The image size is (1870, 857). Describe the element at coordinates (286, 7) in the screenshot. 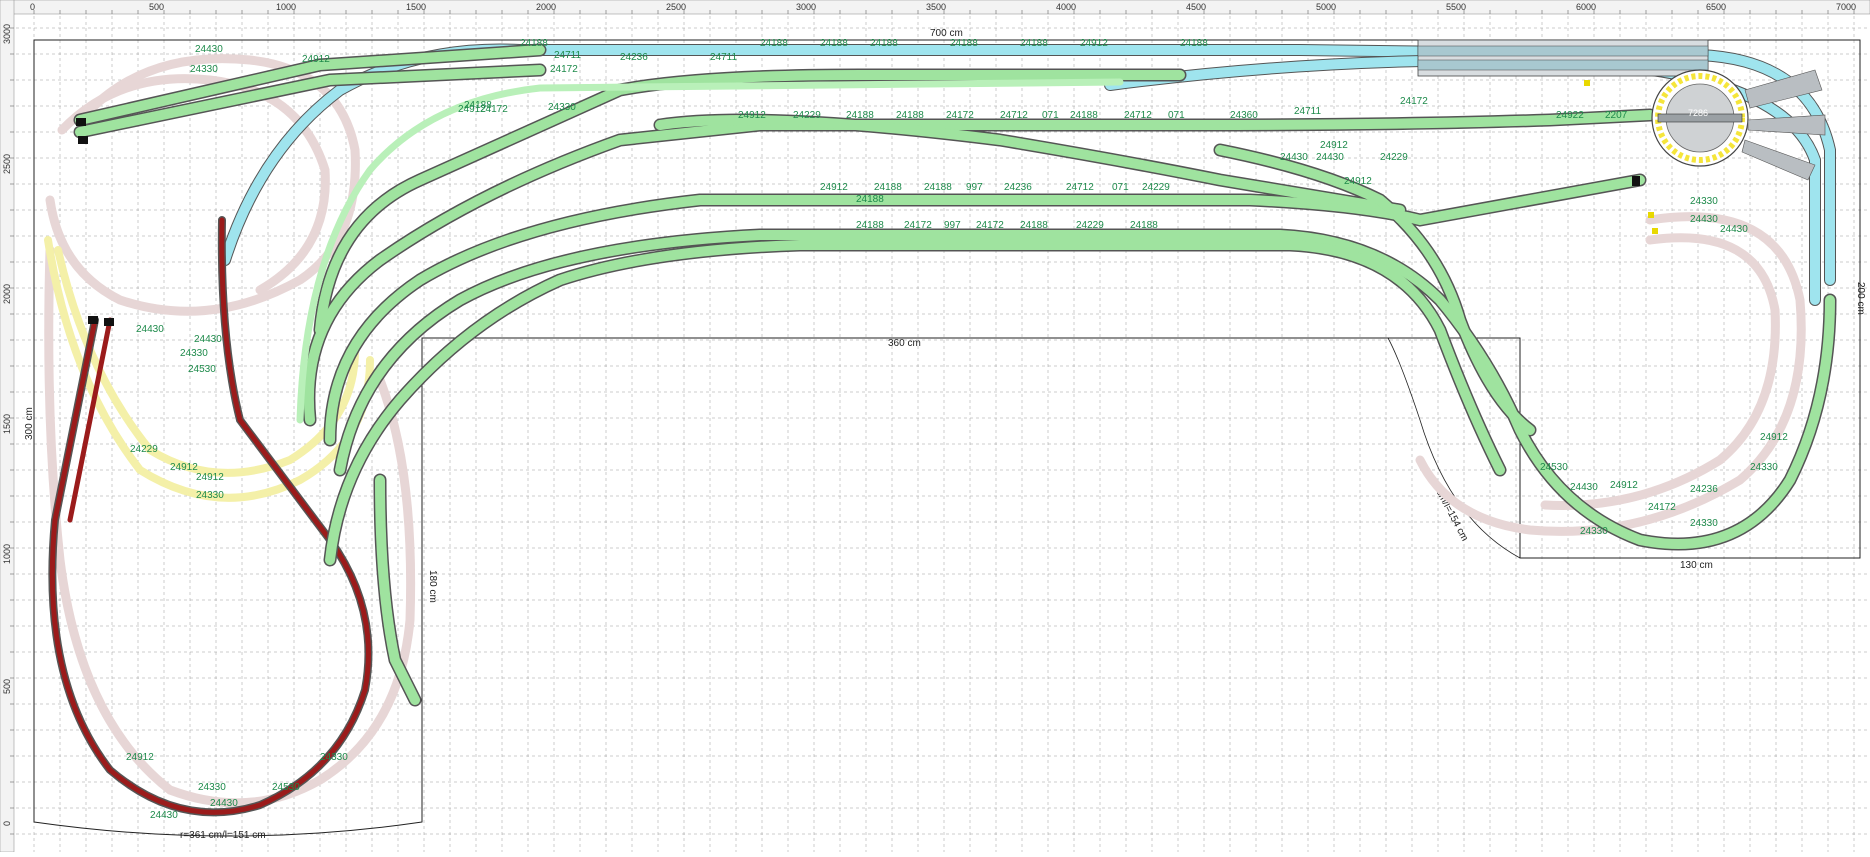

I see `top-tick-label: 1000` at that location.